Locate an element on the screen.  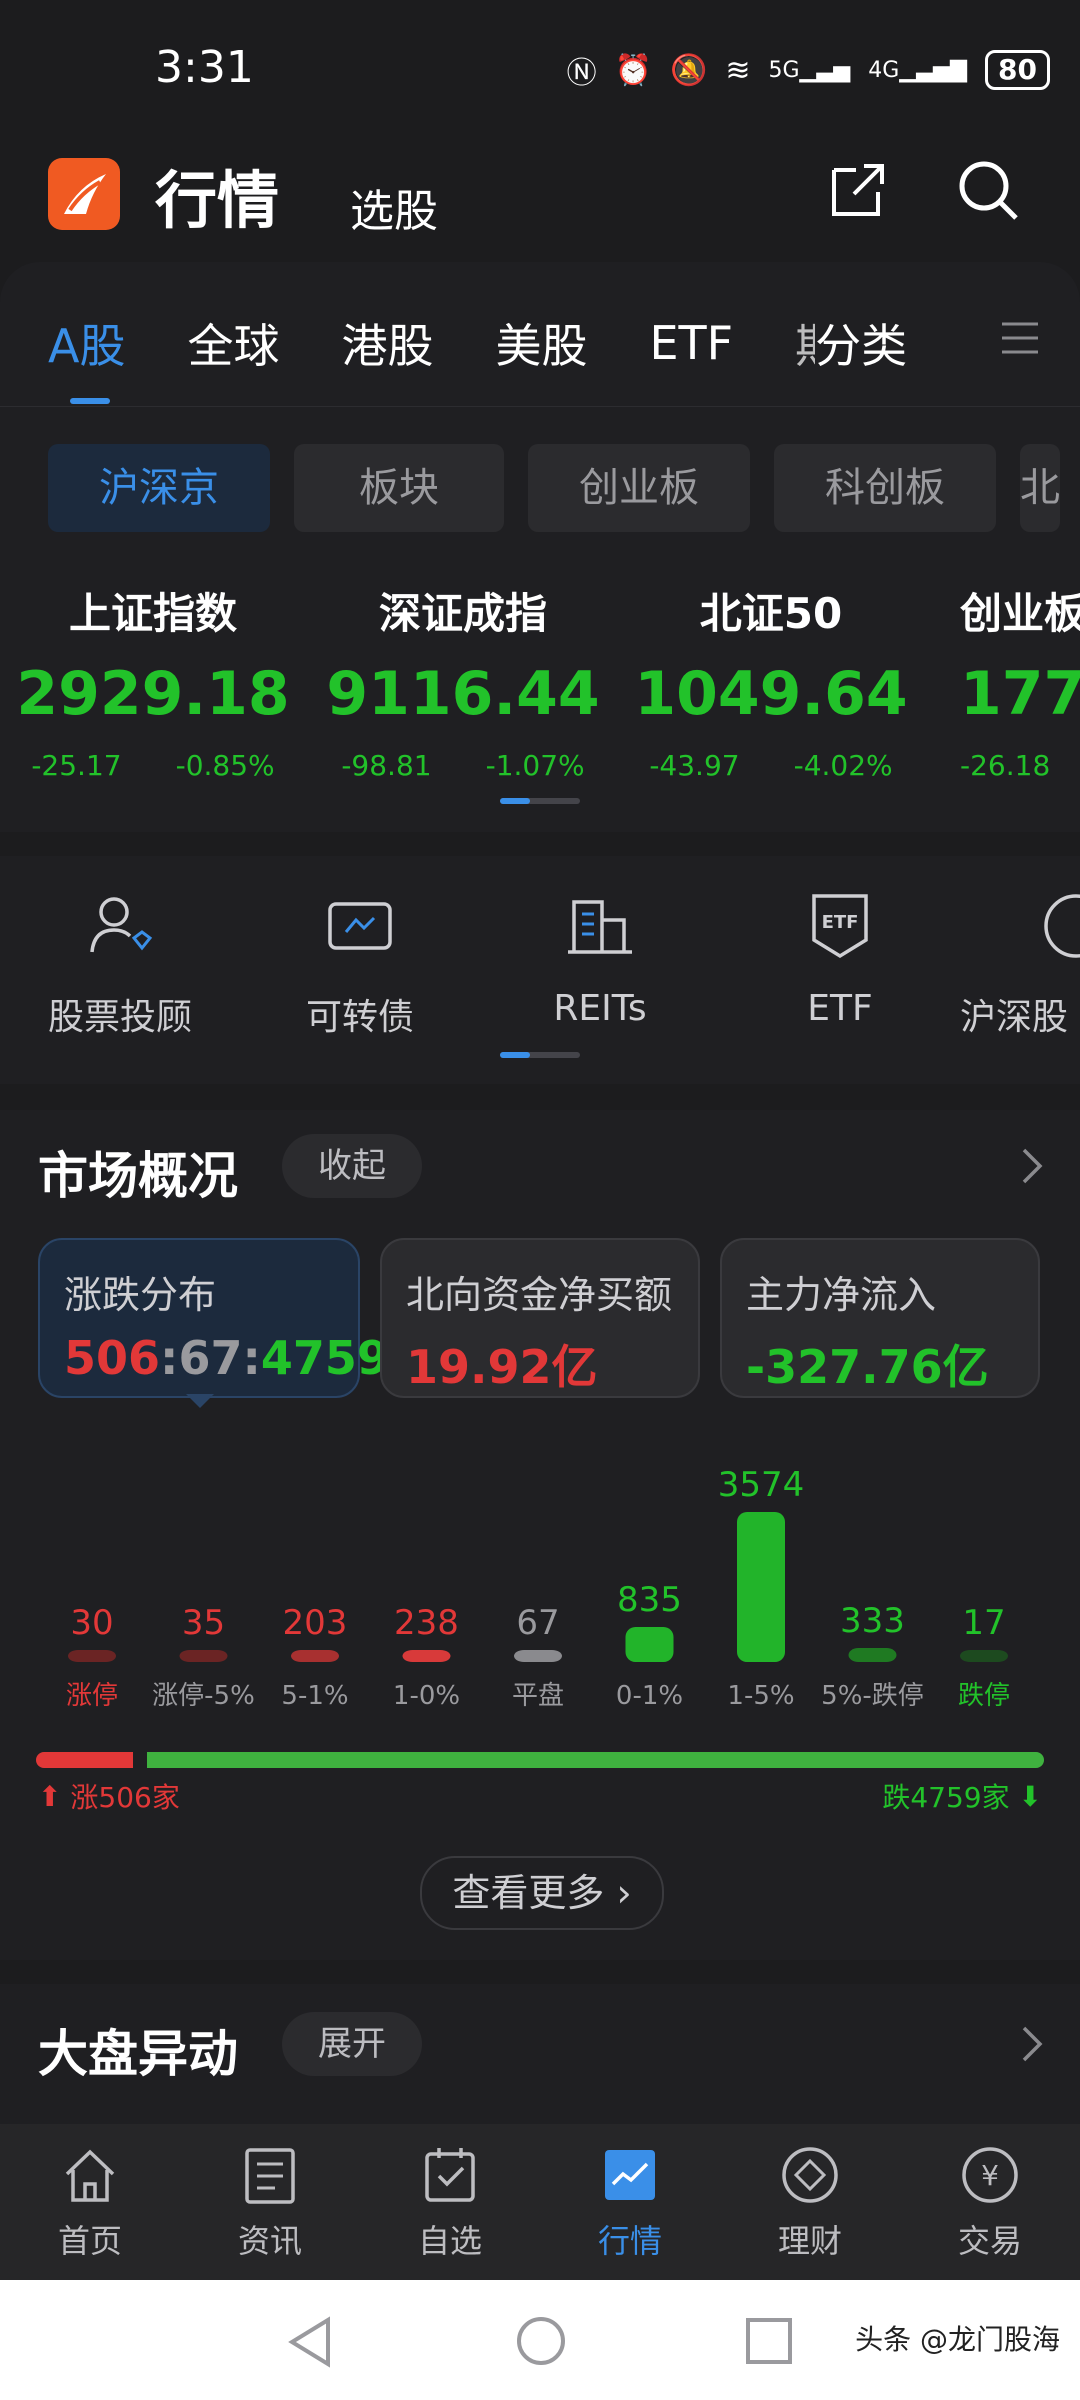
back-icon is located at coordinates (309, 2344).